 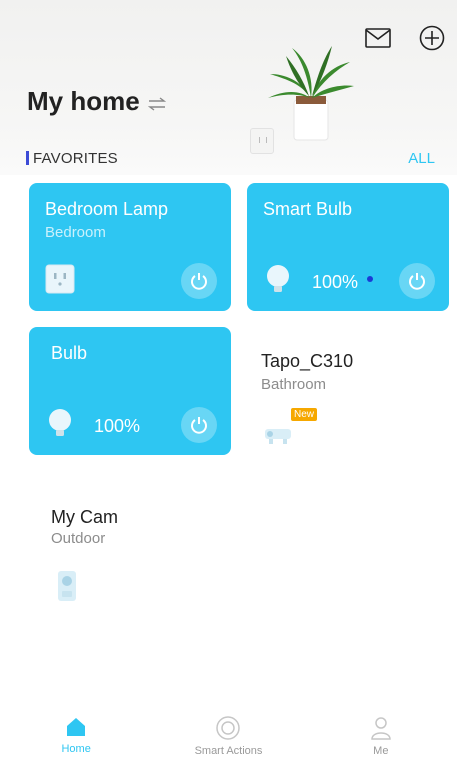 I want to click on tab-home: Home, so click(x=76, y=734).